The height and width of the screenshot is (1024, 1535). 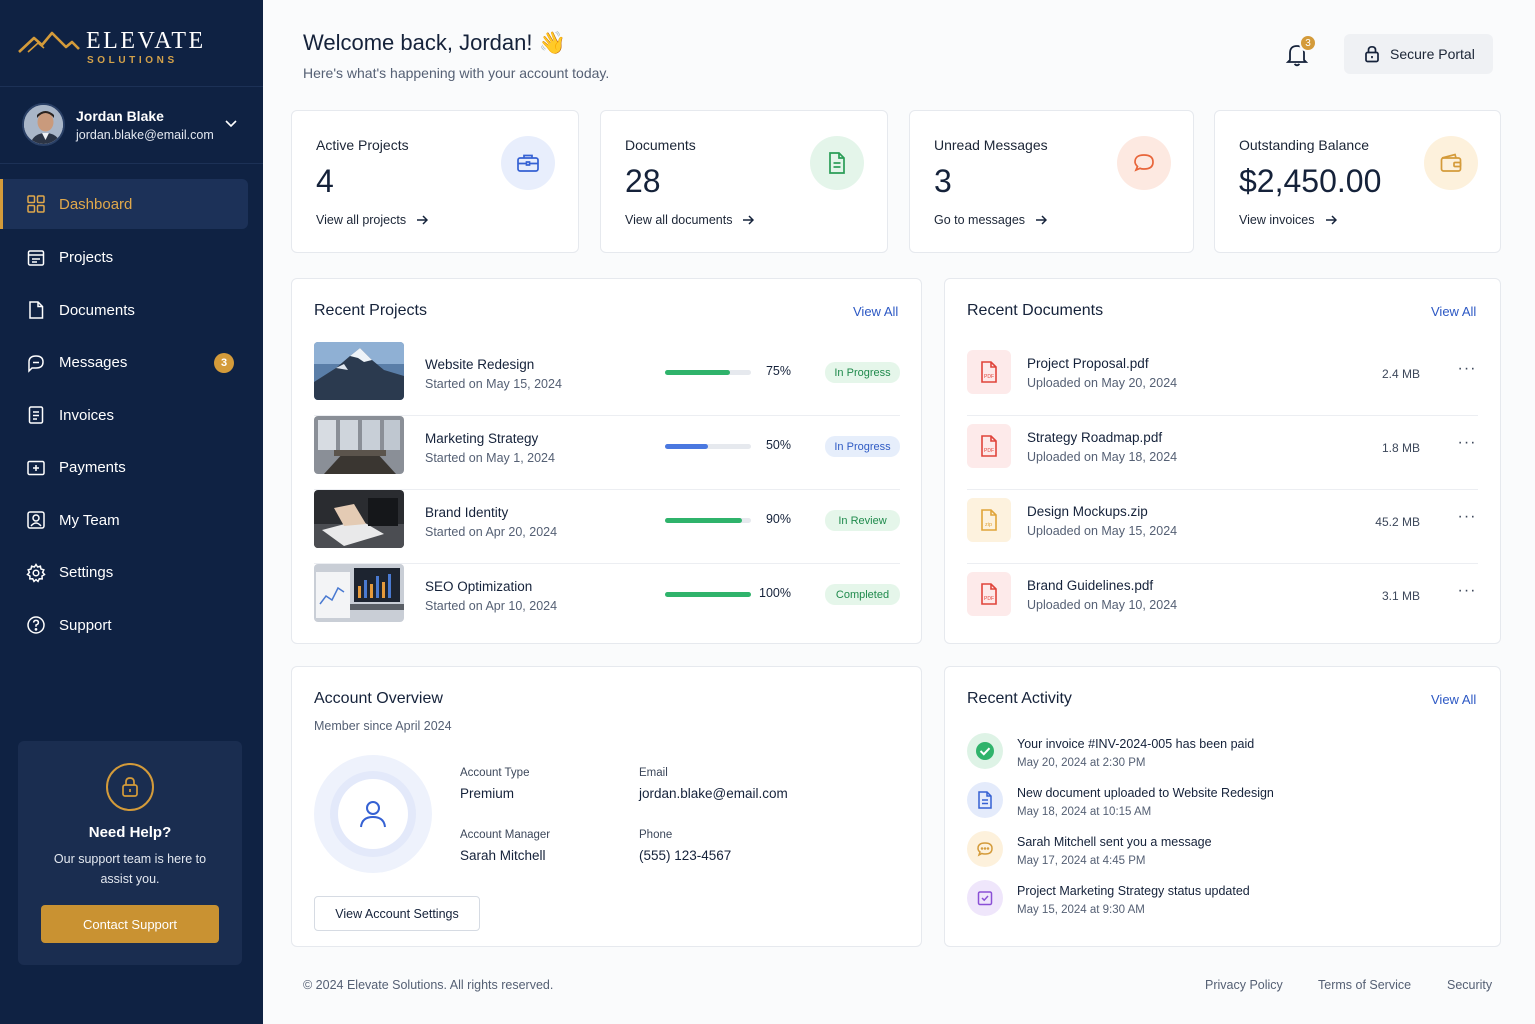 What do you see at coordinates (131, 363) in the screenshot?
I see `sidebar-item-messages: Messages 3` at bounding box center [131, 363].